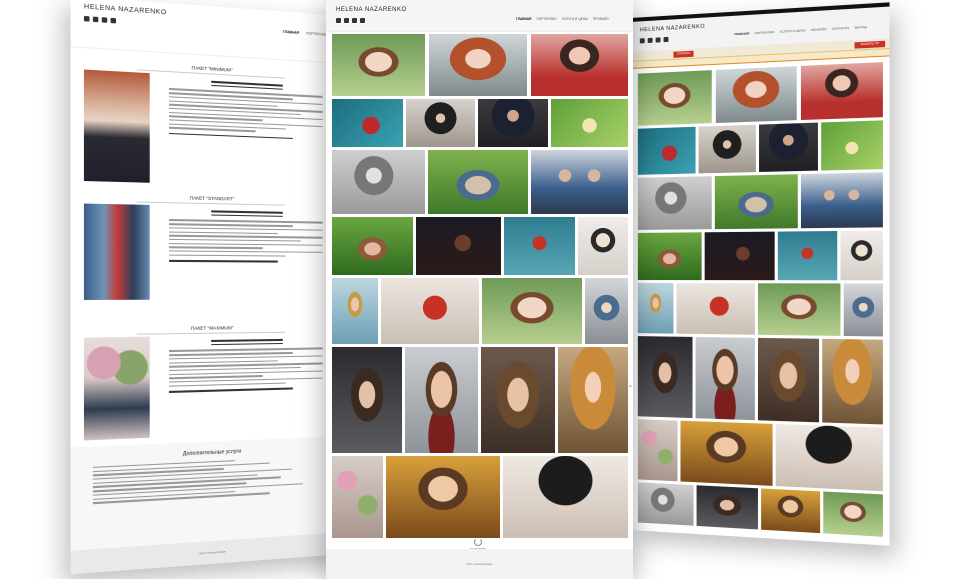  What do you see at coordinates (479, 564) in the screenshot?
I see `portfolio-footer: сайт о печатной цвие` at bounding box center [479, 564].